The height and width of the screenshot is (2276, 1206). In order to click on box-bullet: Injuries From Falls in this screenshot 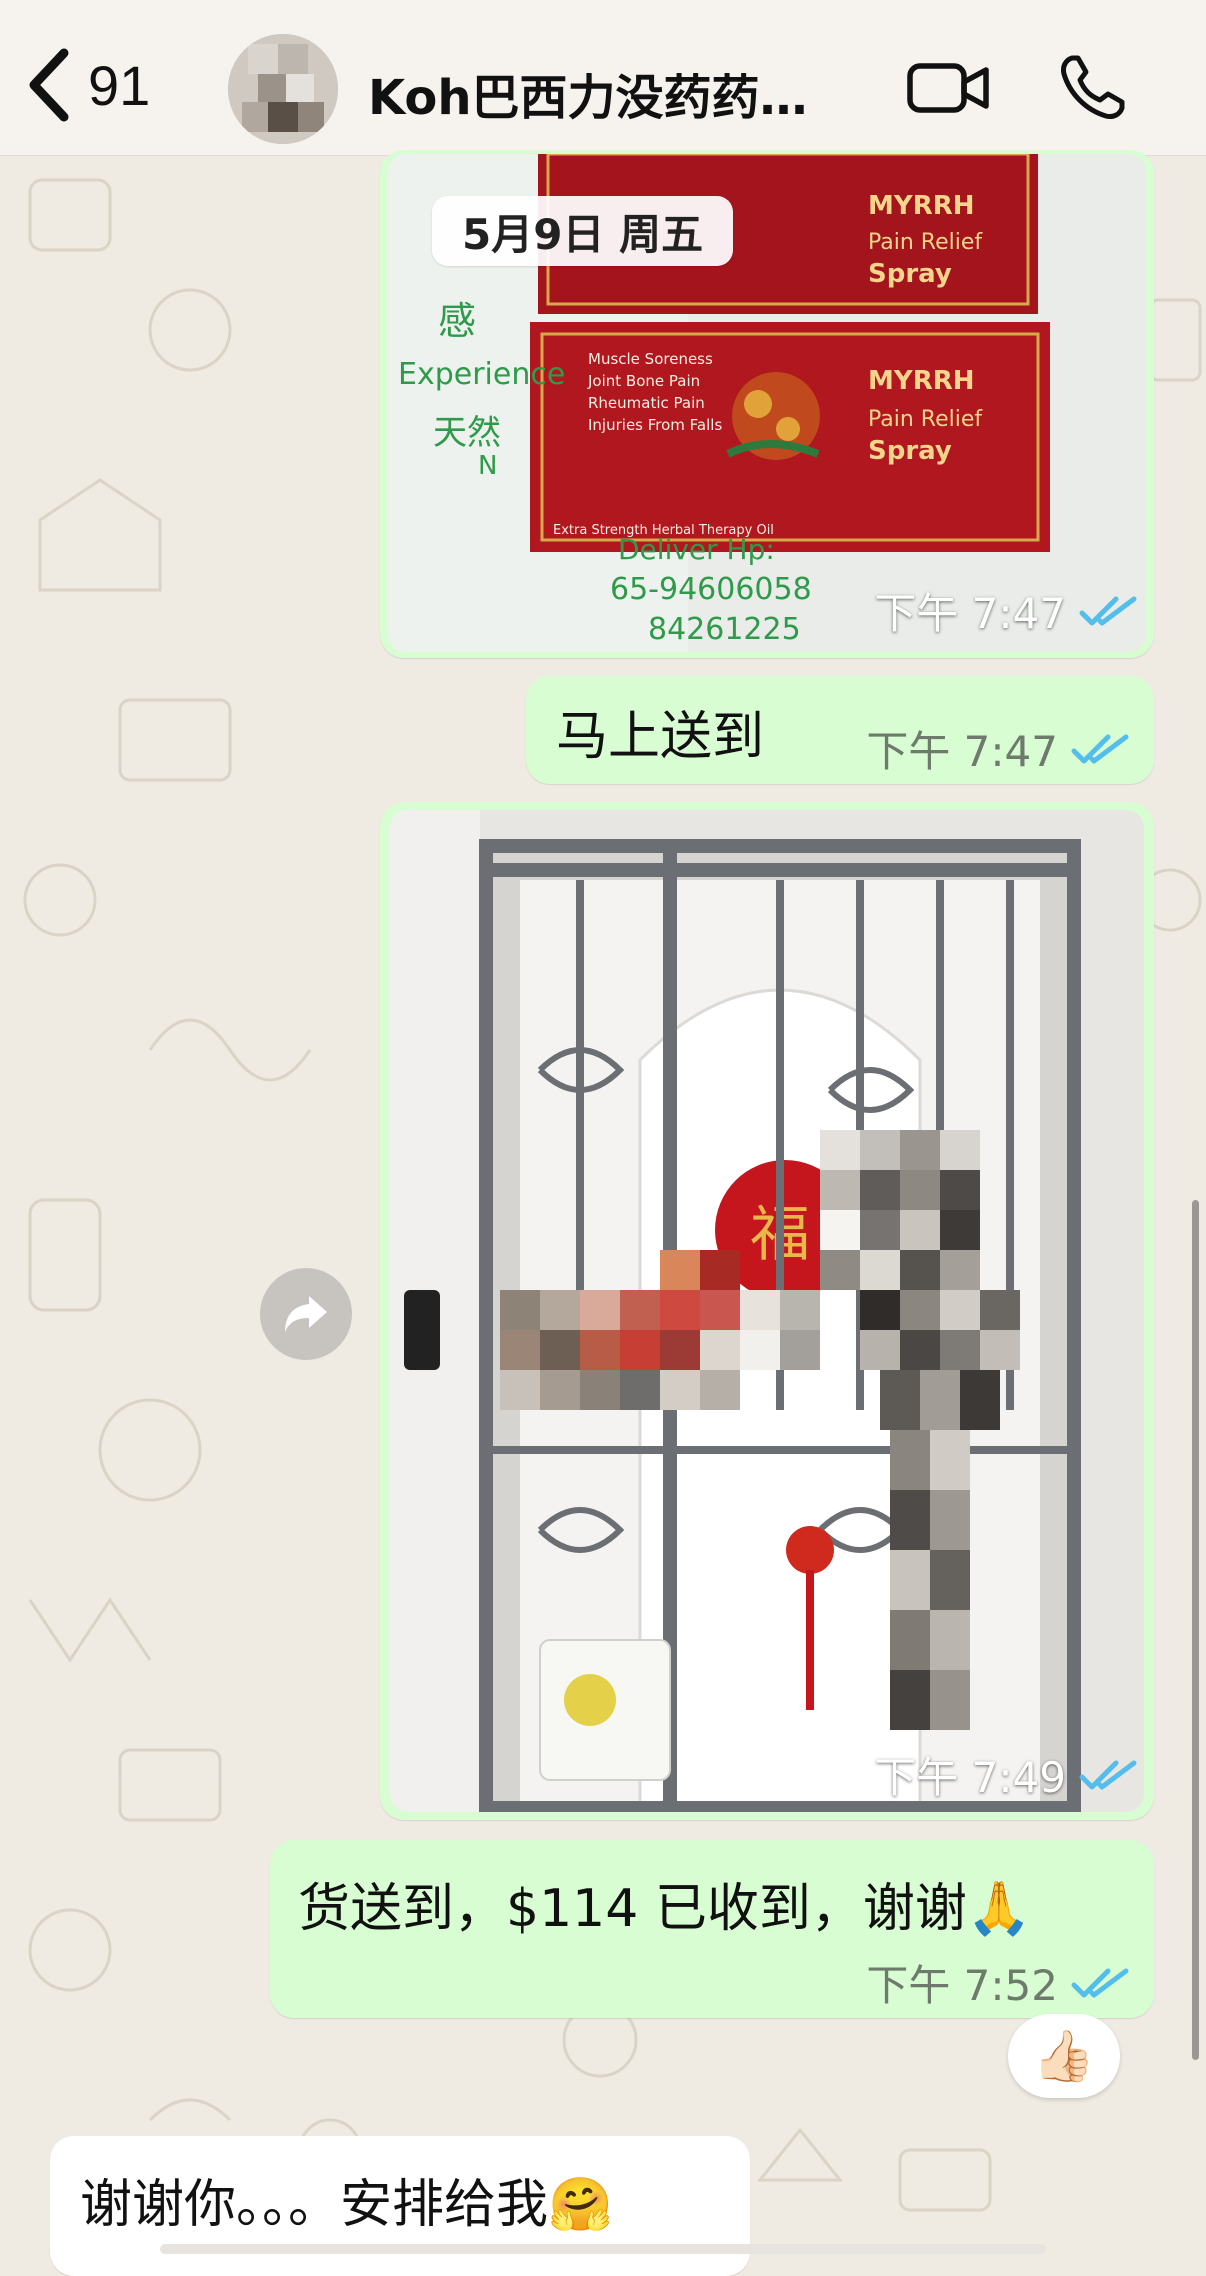, I will do `click(655, 425)`.